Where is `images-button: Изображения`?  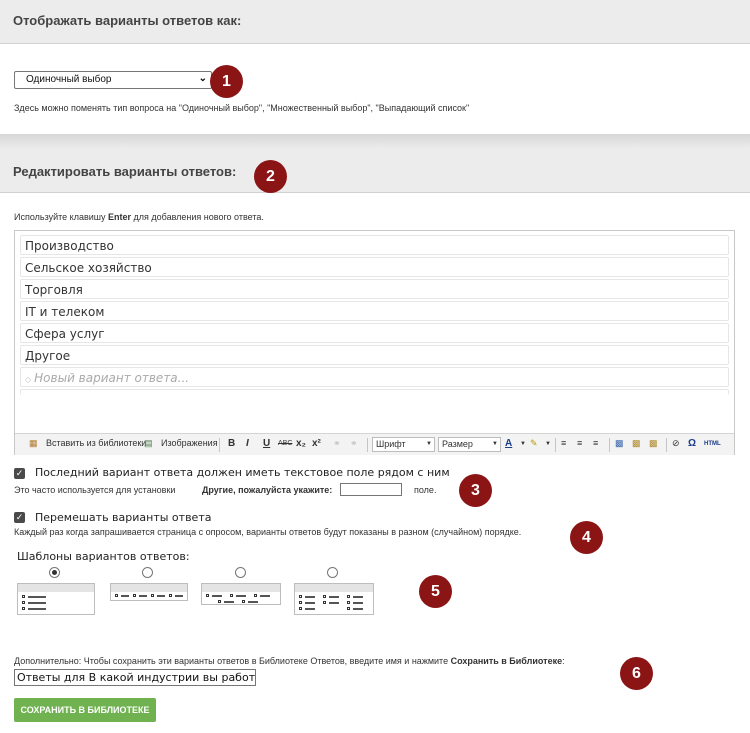 images-button: Изображения is located at coordinates (189, 443).